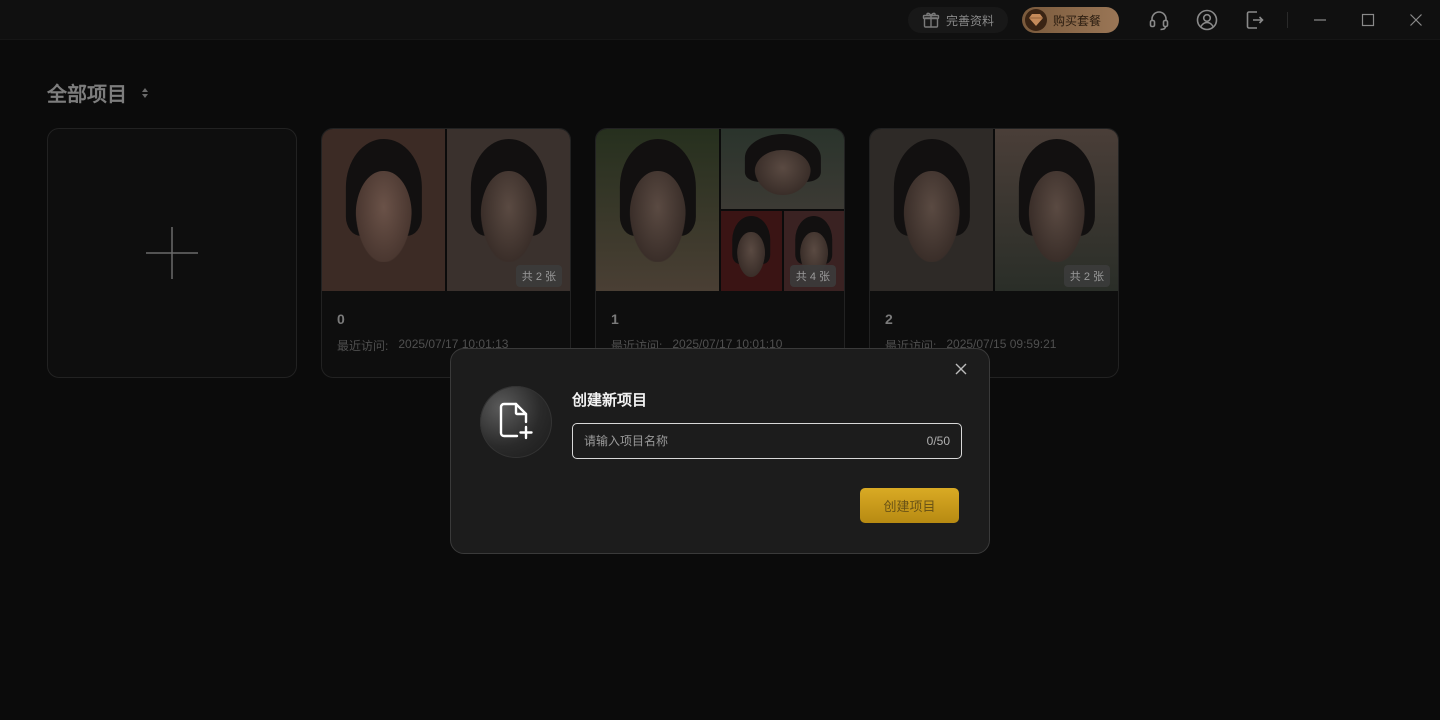 This screenshot has height=720, width=1440. I want to click on support-button, so click(1159, 20).